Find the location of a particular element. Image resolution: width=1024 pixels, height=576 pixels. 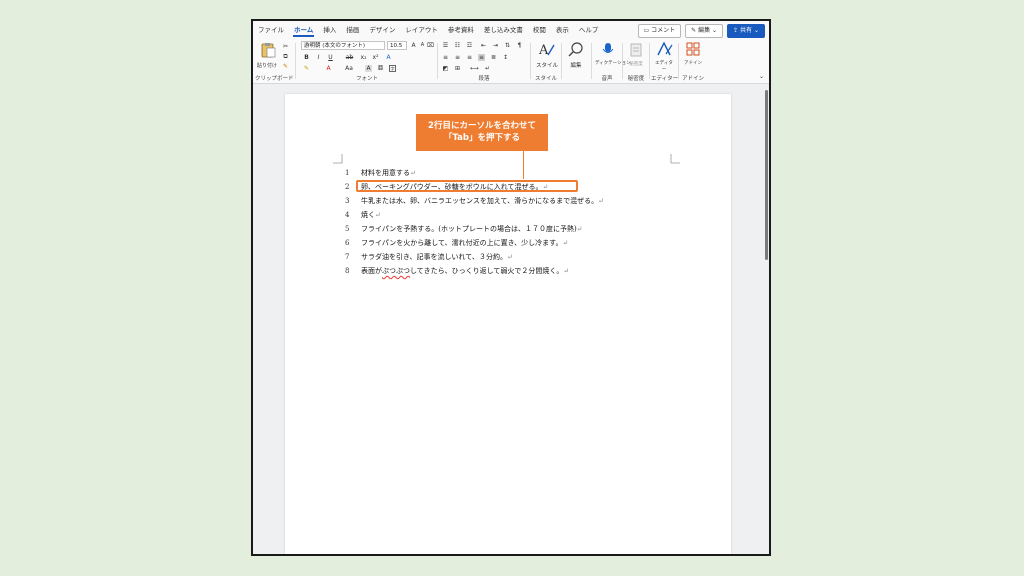

sensitivity-button: 秘密度 is located at coordinates (636, 54).